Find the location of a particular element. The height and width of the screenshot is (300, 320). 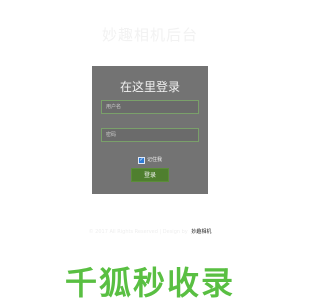

remember-me-checkbox: ✓ is located at coordinates (141, 160).